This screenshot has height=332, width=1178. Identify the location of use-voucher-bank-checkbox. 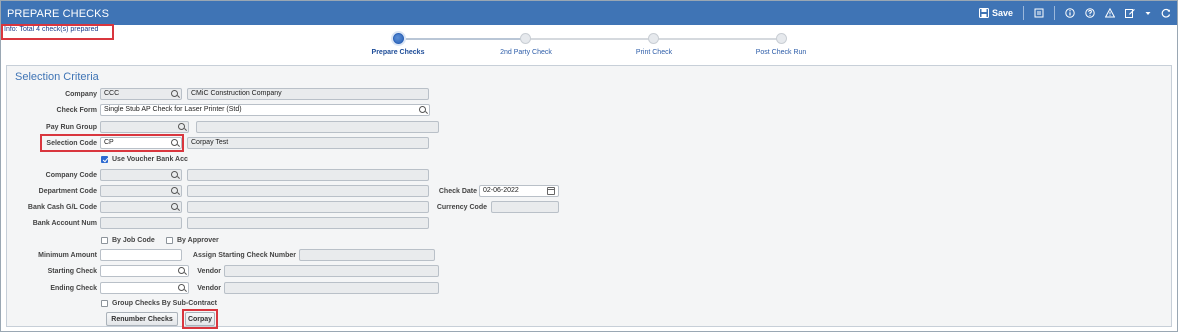
(104, 159).